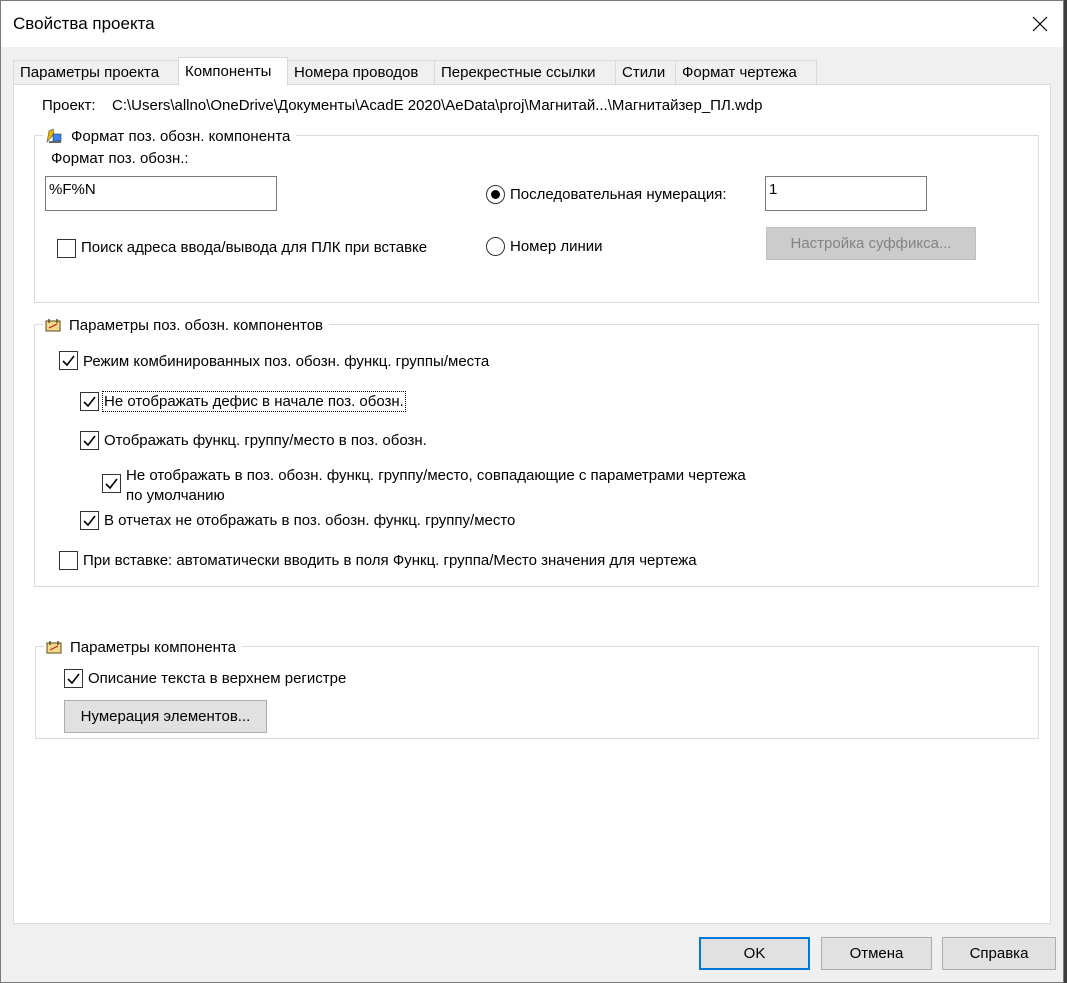  I want to click on sequential-start-input: 1, so click(846, 193).